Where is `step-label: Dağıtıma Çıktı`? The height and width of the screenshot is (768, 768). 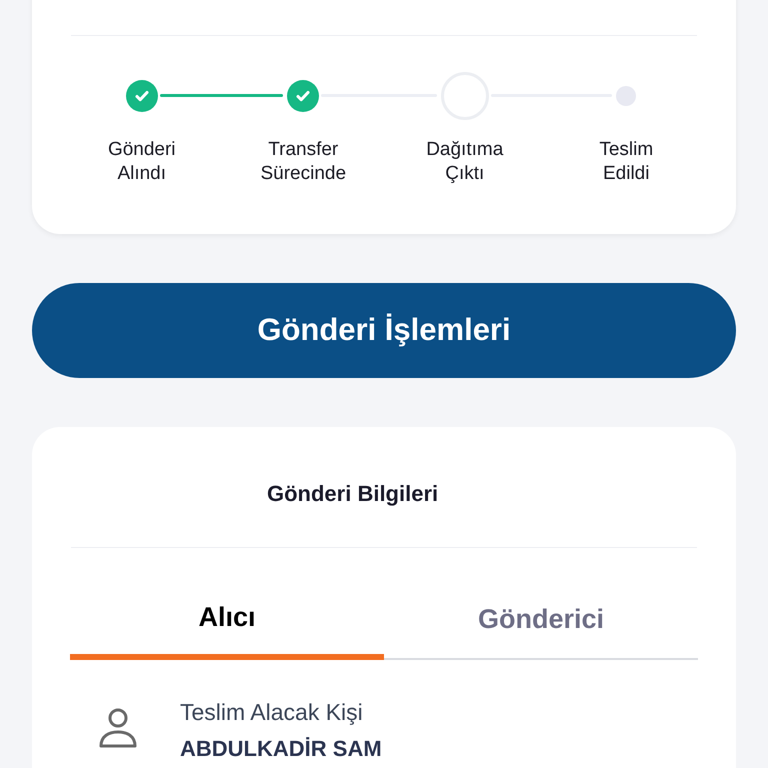 step-label: Dağıtıma Çıktı is located at coordinates (465, 162).